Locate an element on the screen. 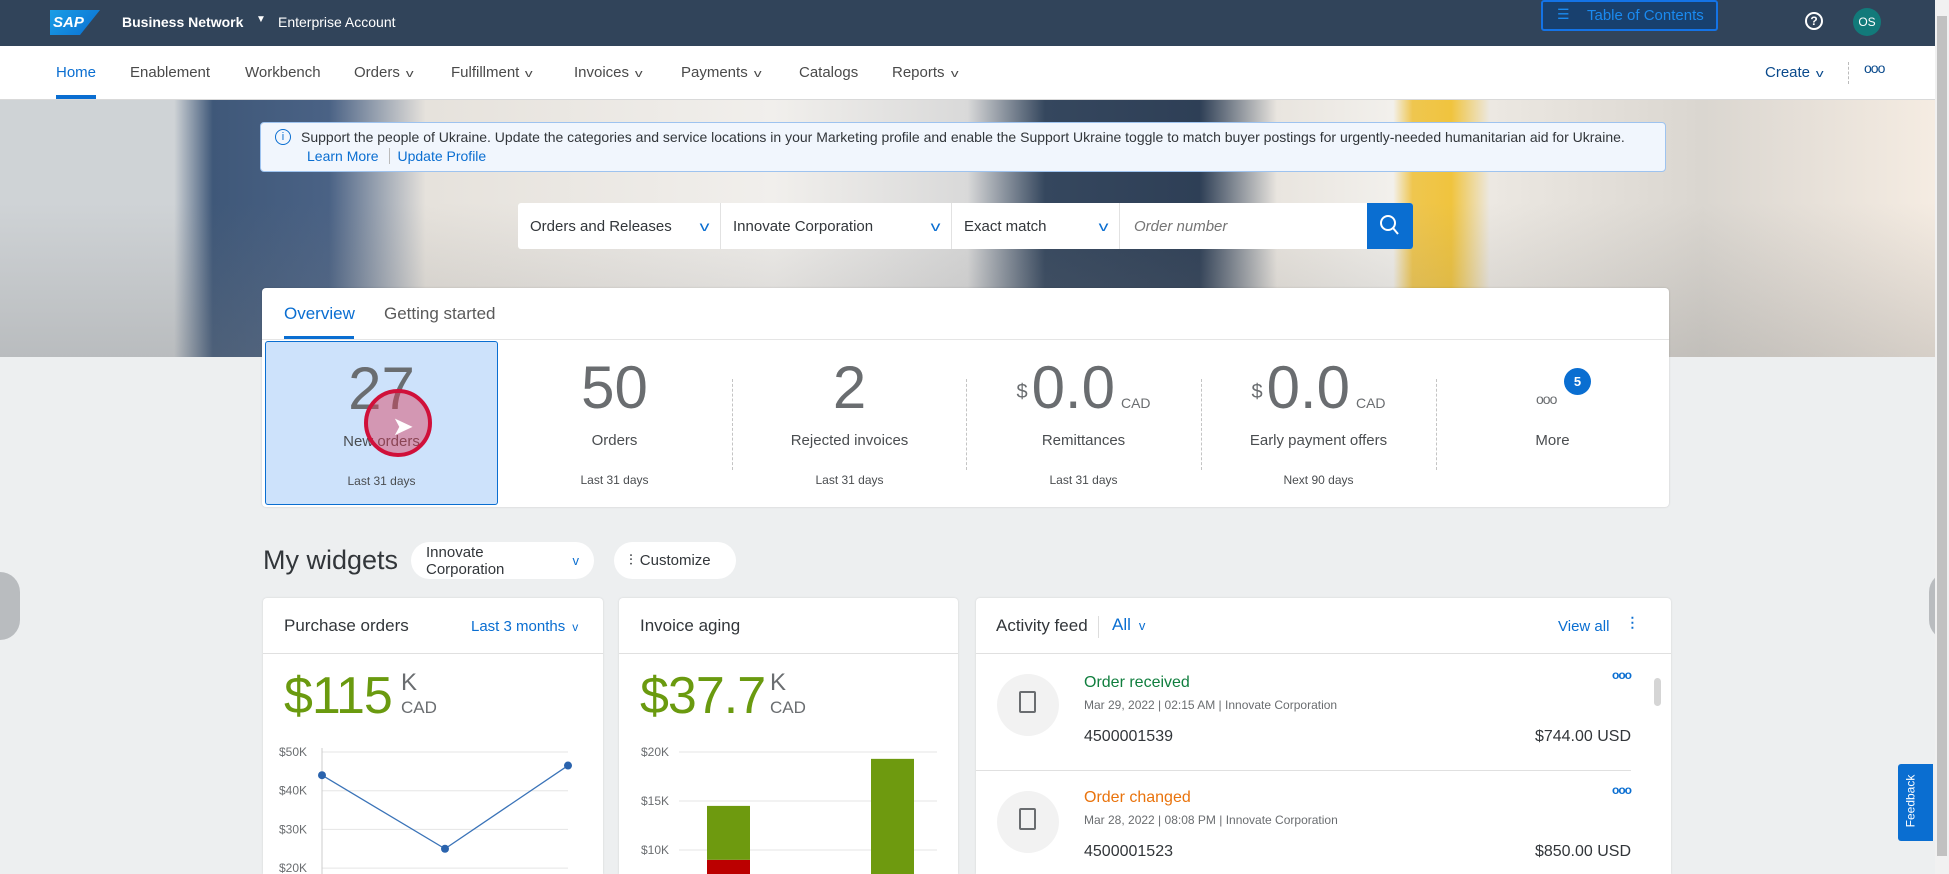 This screenshot has width=1949, height=874. avatar: OS is located at coordinates (1867, 22).